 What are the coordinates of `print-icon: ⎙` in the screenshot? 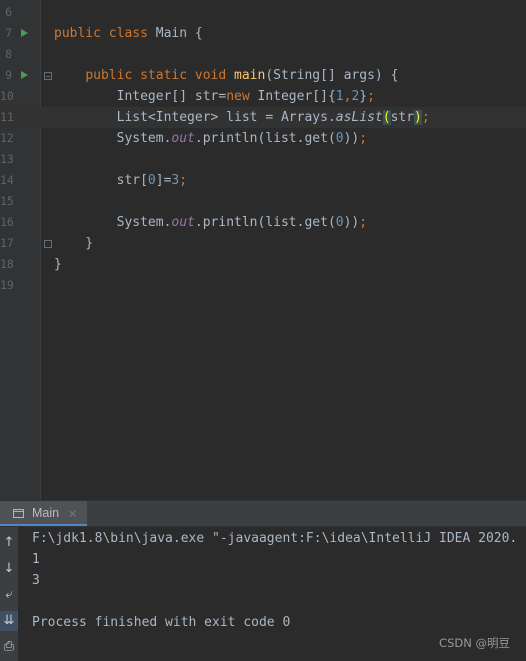 It's located at (9, 647).